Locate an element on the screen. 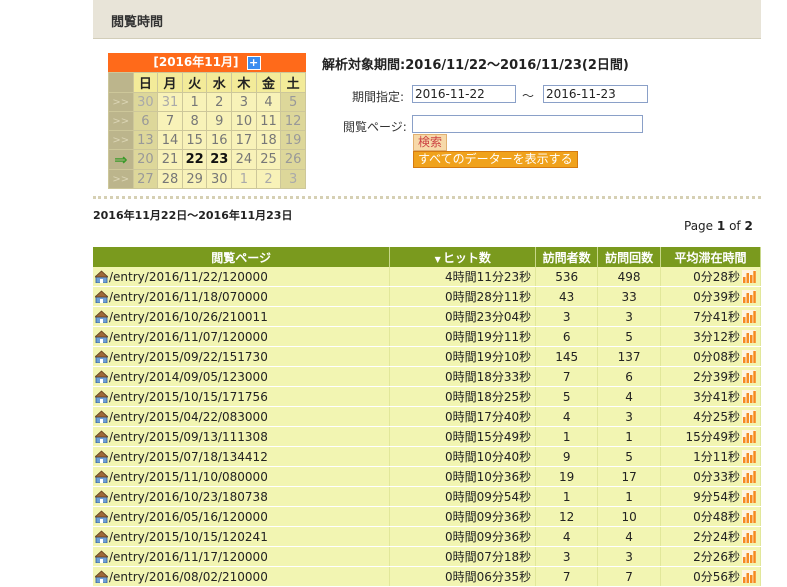 The height and width of the screenshot is (587, 787). page-link: /entry/2016/11/22/120000 is located at coordinates (188, 277).